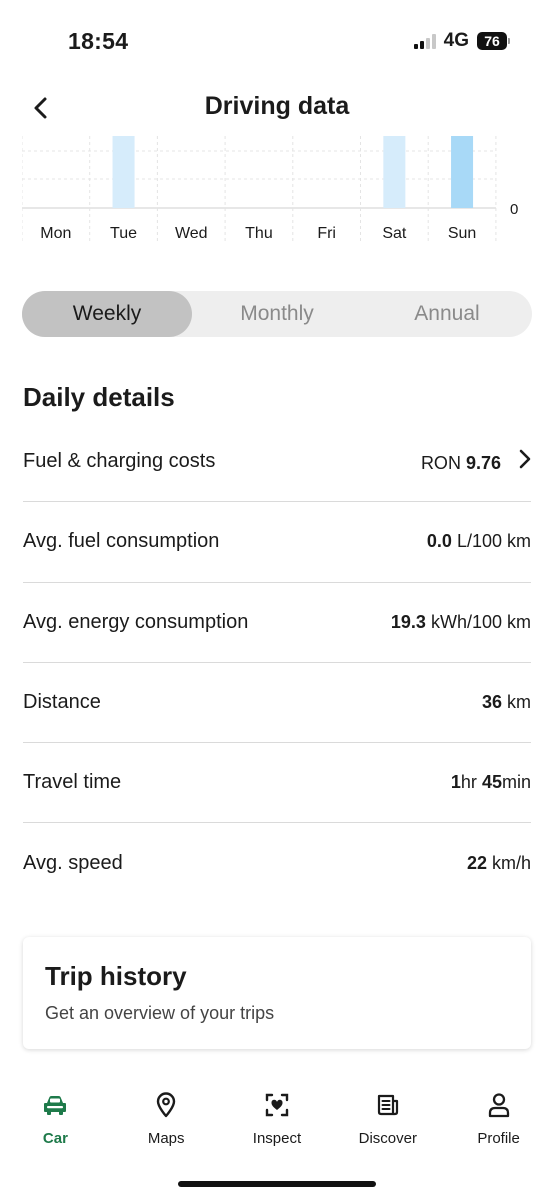 Image resolution: width=554 pixels, height=1200 pixels. What do you see at coordinates (191, 233) in the screenshot?
I see `chart-tick-label: Wed` at bounding box center [191, 233].